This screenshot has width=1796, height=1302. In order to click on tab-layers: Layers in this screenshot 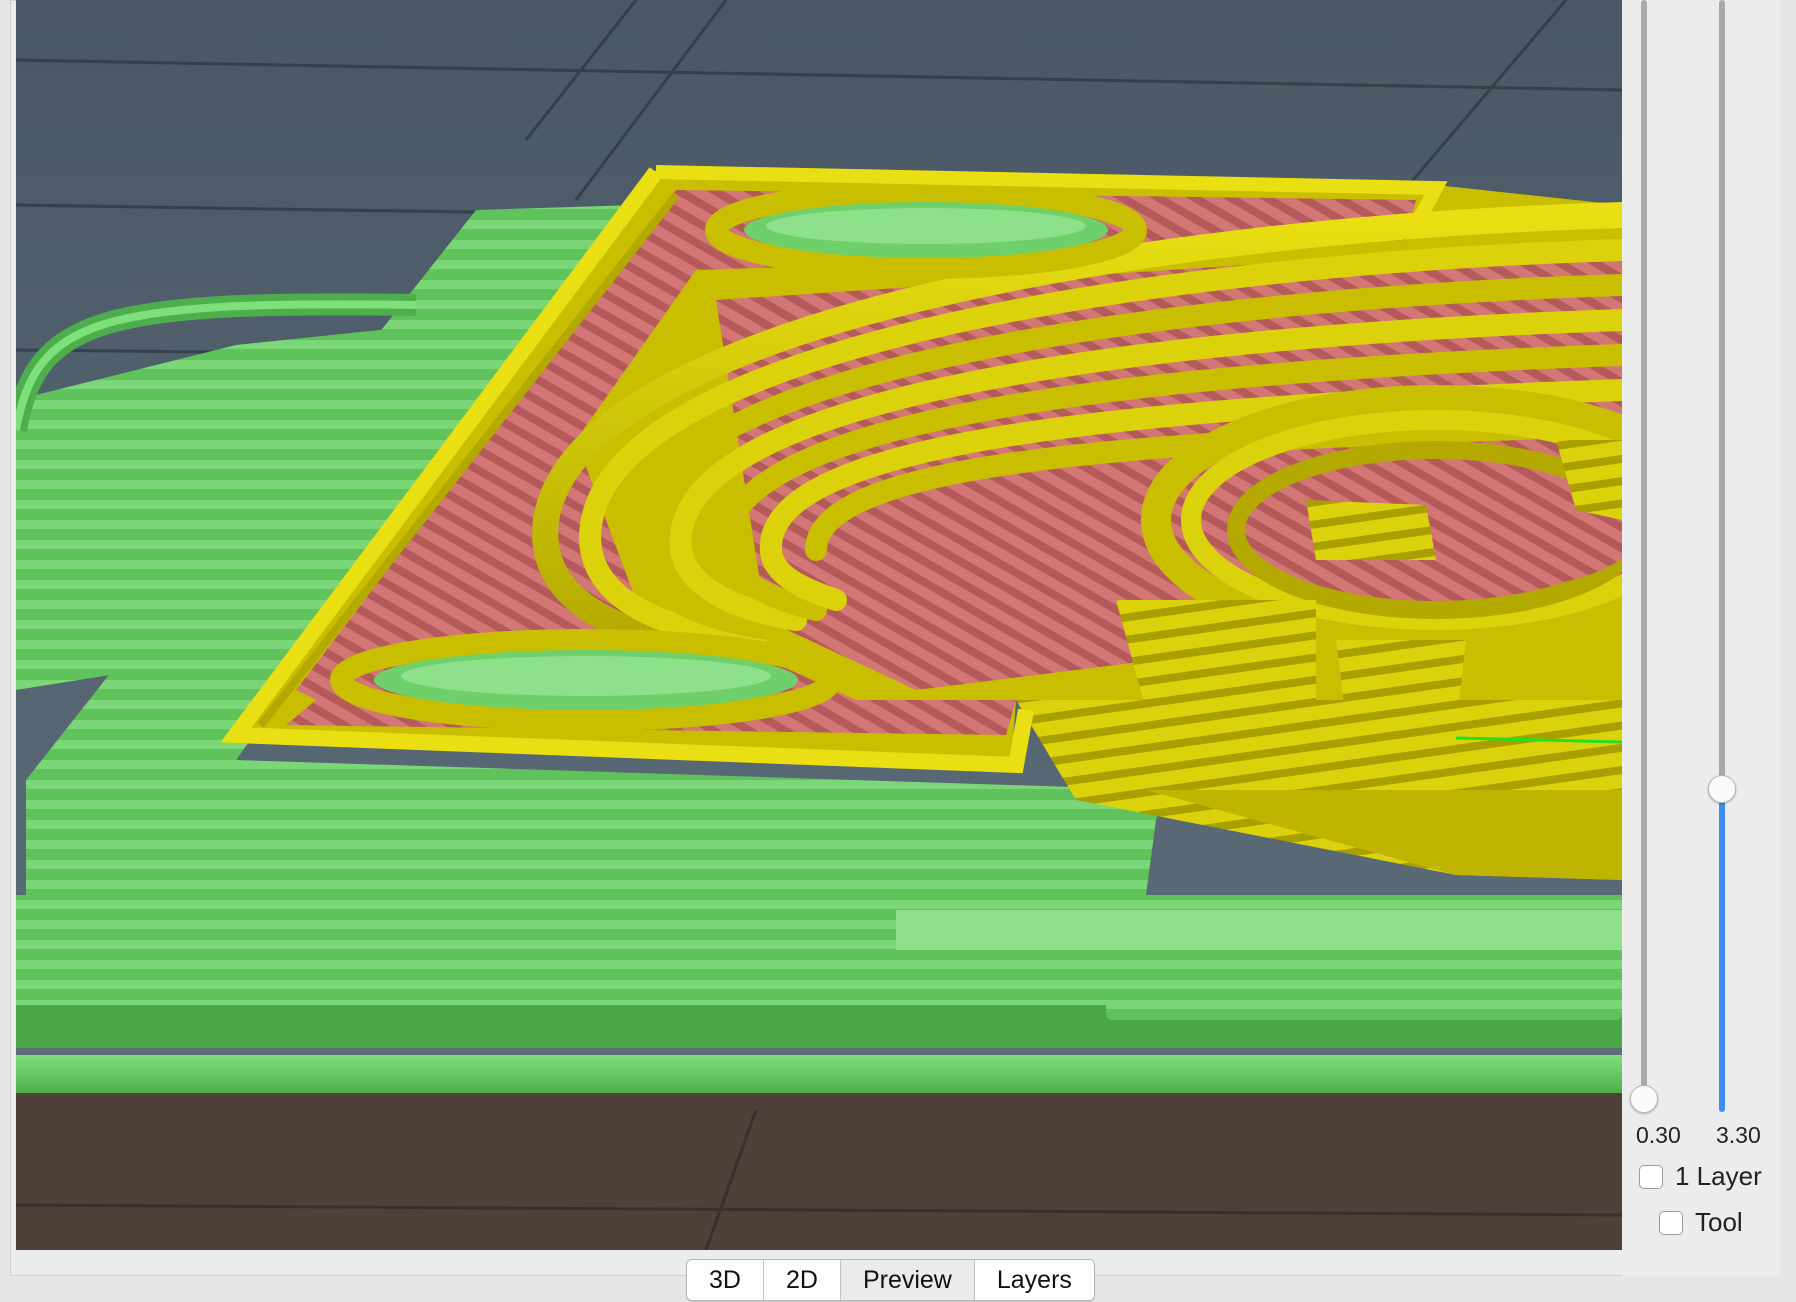, I will do `click(1034, 1280)`.